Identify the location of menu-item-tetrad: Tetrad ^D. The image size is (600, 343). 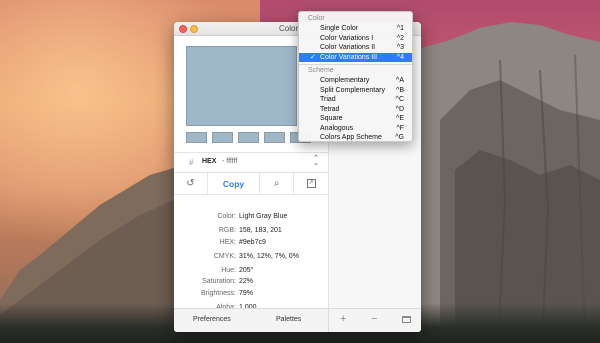
(355, 110).